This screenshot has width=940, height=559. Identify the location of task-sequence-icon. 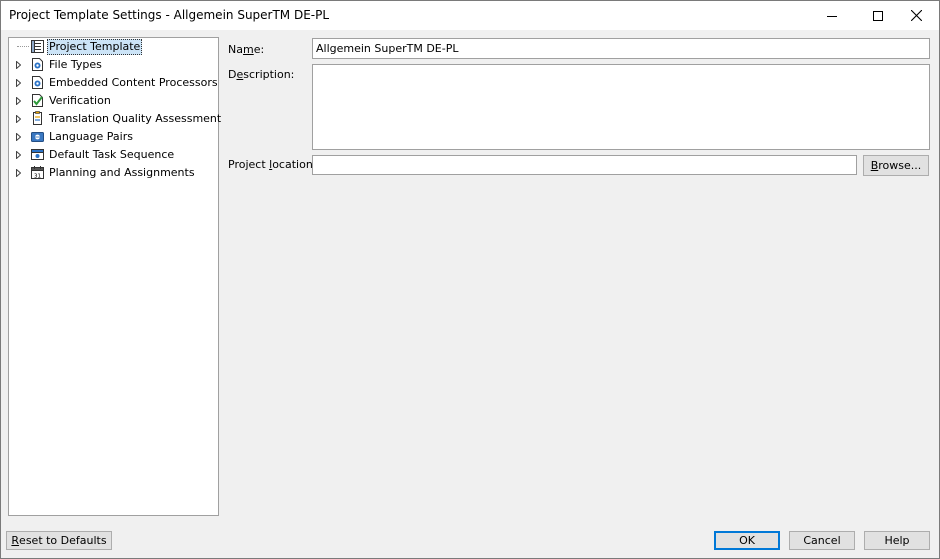
(37, 154).